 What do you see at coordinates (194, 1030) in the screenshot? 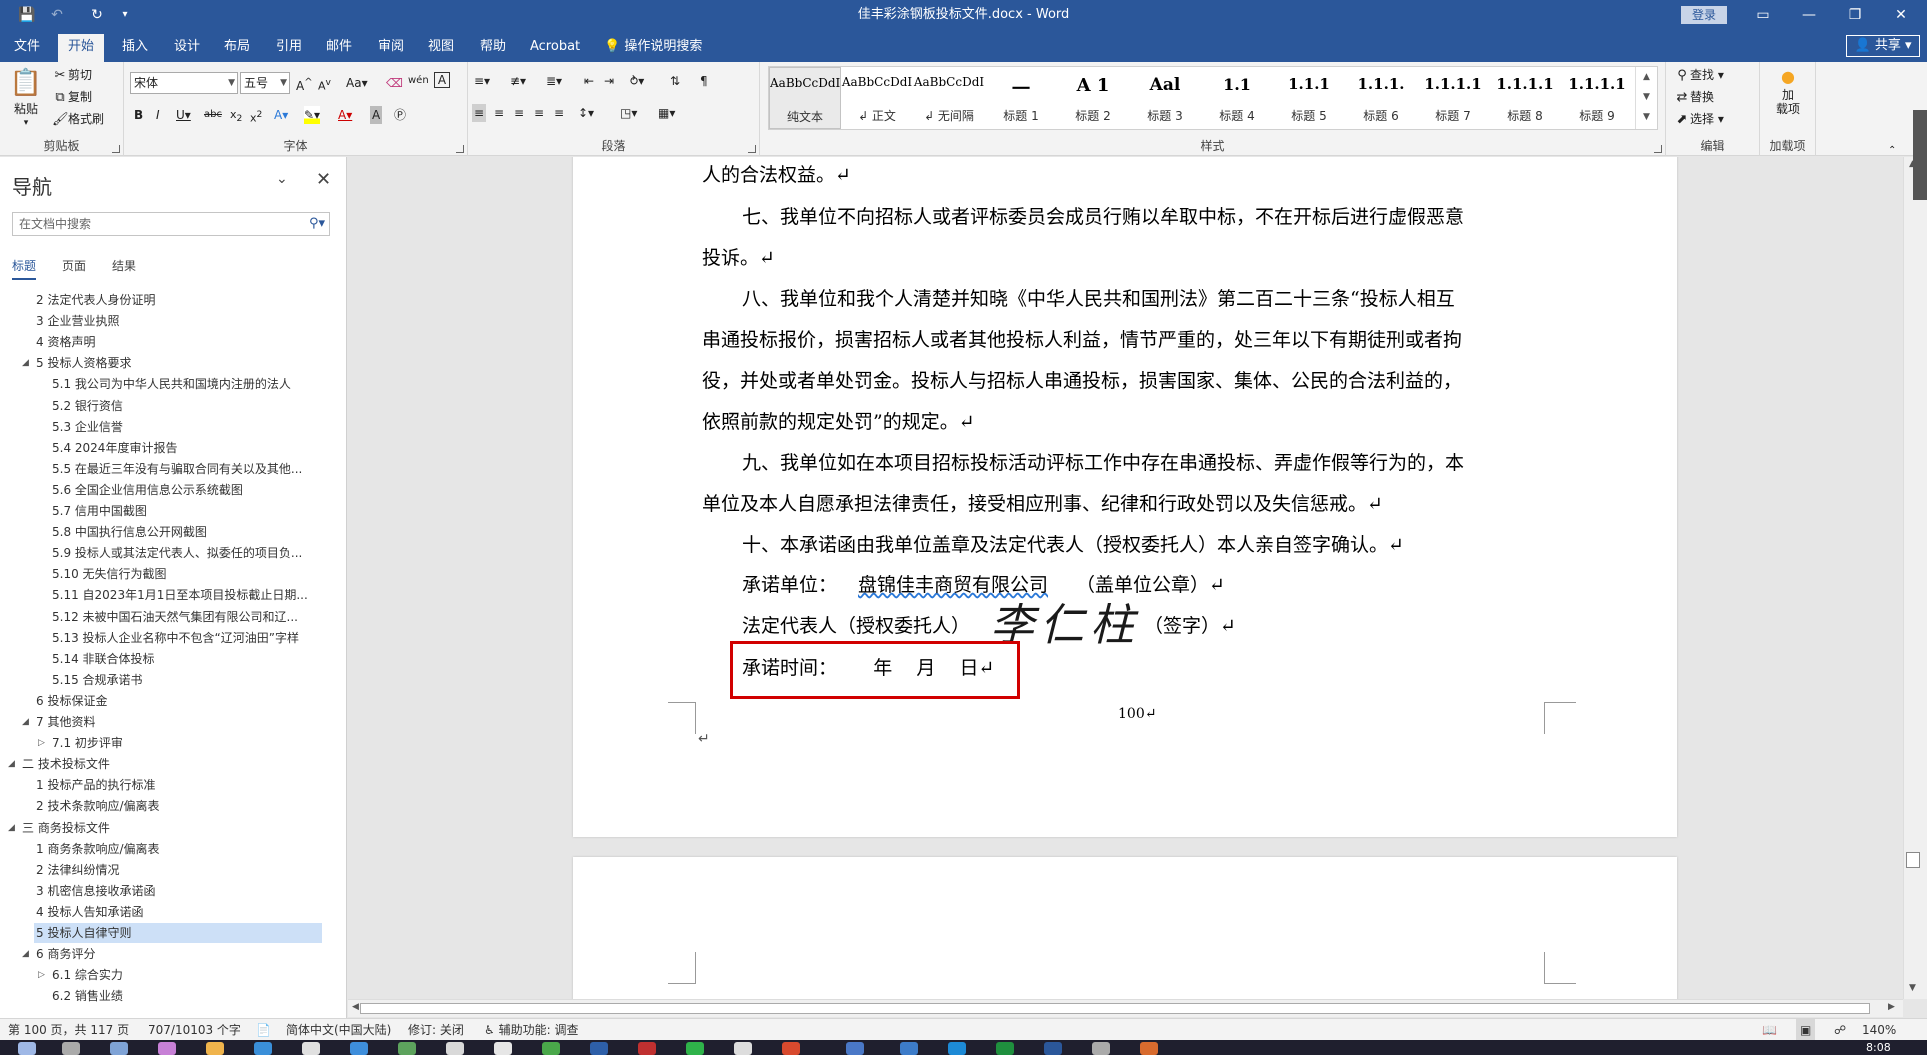
I see `word-count: 707/10103 个字` at bounding box center [194, 1030].